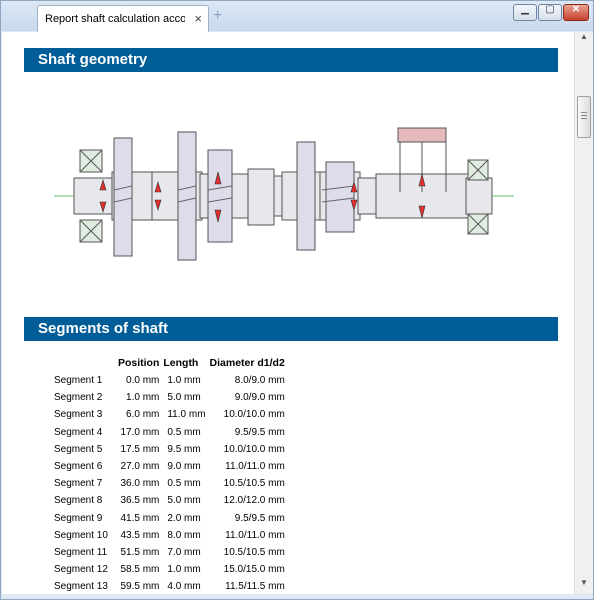 This screenshot has width=594, height=600. What do you see at coordinates (259, 381) in the screenshot?
I see `diameter-cell: 8.0/9.0 mm` at bounding box center [259, 381].